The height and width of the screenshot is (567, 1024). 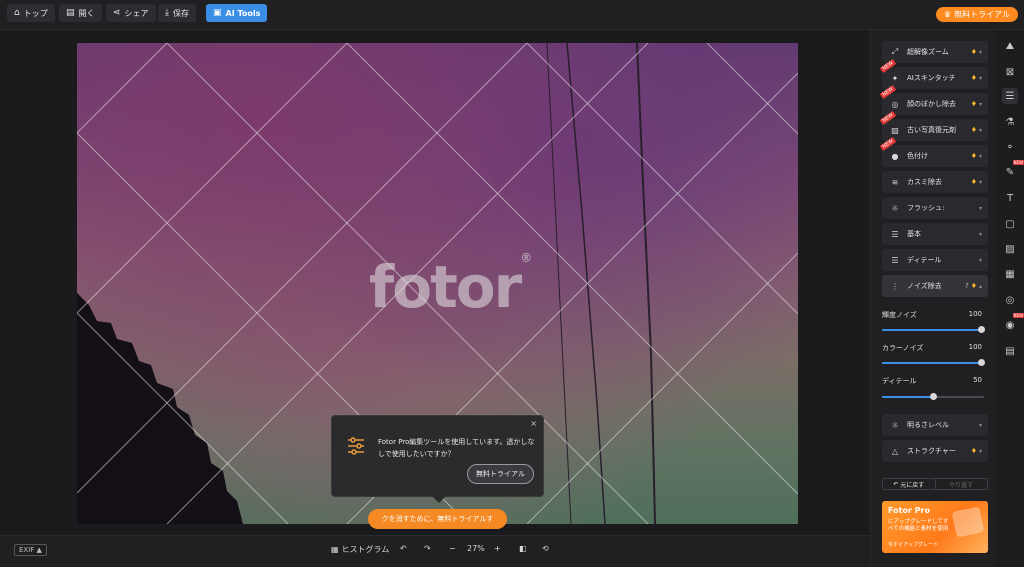 I want to click on save-button: ⤓ 保存, so click(x=177, y=13).